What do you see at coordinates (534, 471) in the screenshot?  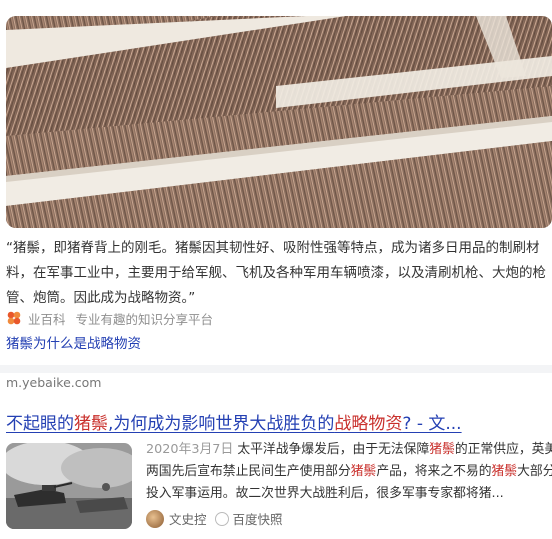 I see `snippet-text: 大部分` at bounding box center [534, 471].